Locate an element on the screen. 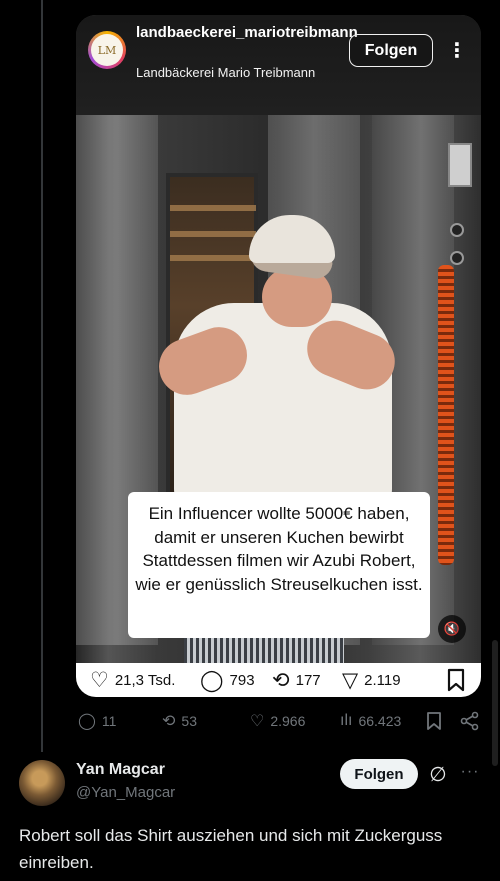 The height and width of the screenshot is (881, 500). views-button: ılı 66.423 is located at coordinates (370, 721).